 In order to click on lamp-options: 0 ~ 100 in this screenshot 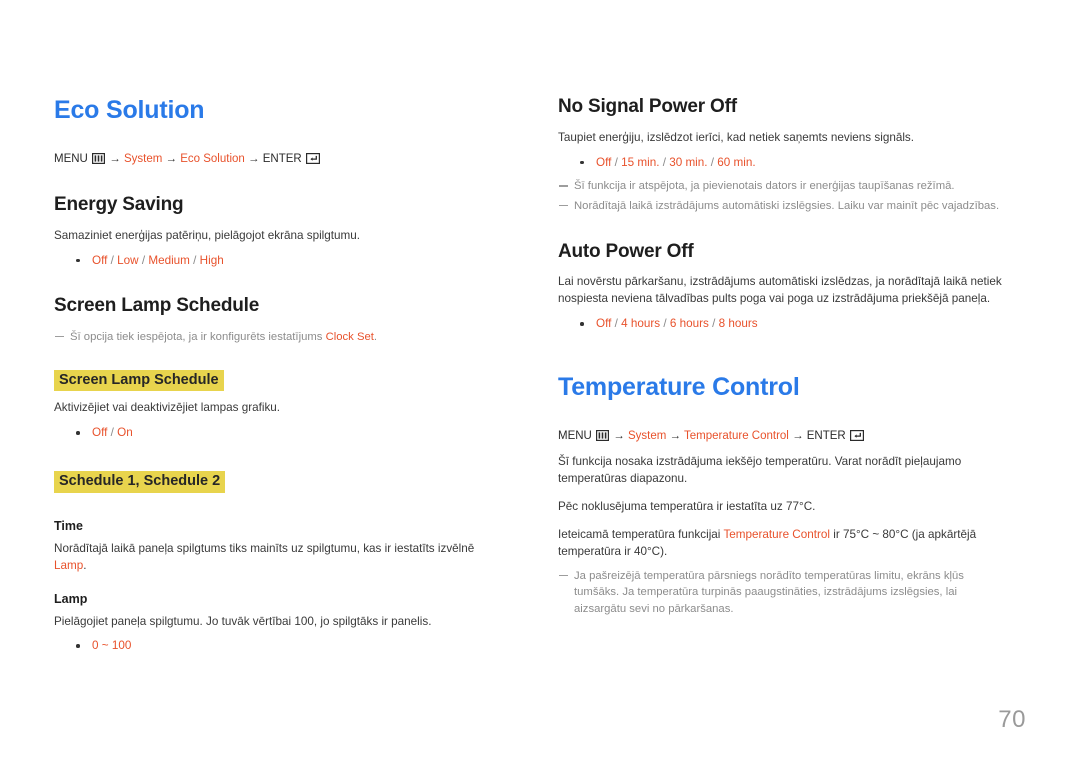, I will do `click(276, 646)`.